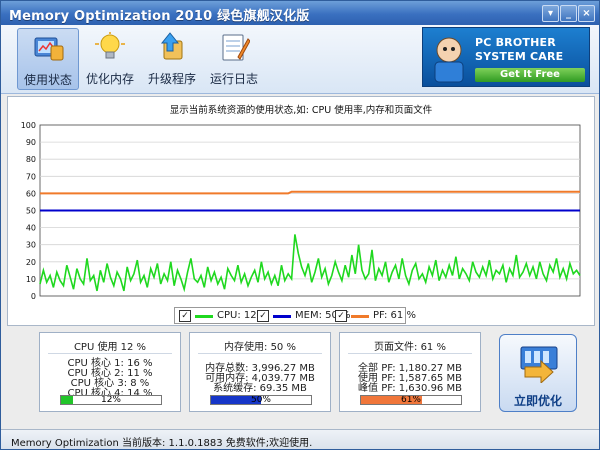 The image size is (600, 450). I want to click on pc-brother-ad-banner: PC BROTHER SYSTEM CARE Get It Free, so click(506, 57).